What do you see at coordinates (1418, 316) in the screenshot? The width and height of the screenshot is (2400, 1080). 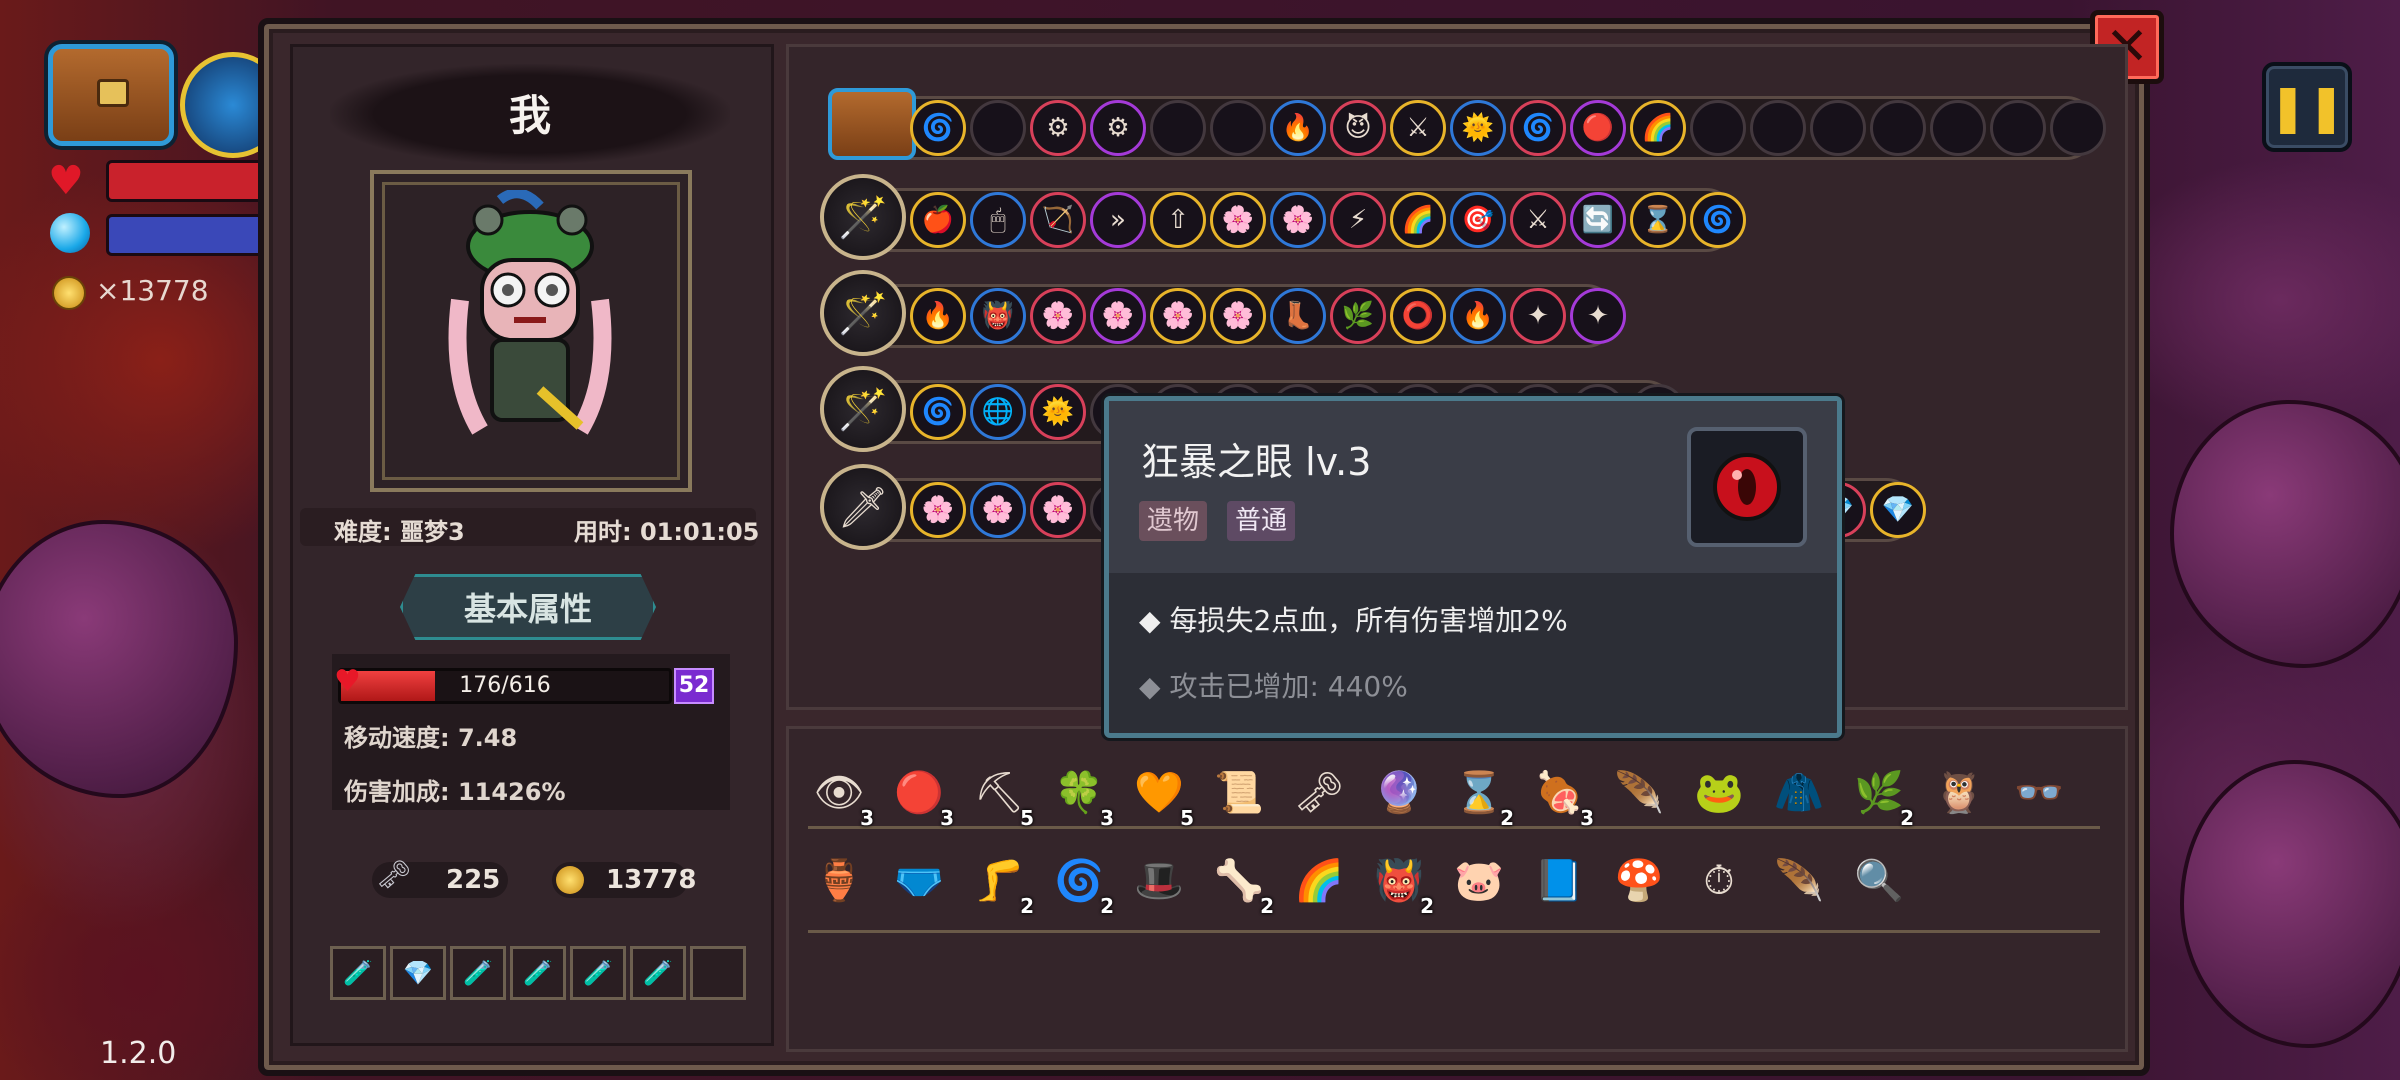 I see `upgrade-slot: ⭕` at bounding box center [1418, 316].